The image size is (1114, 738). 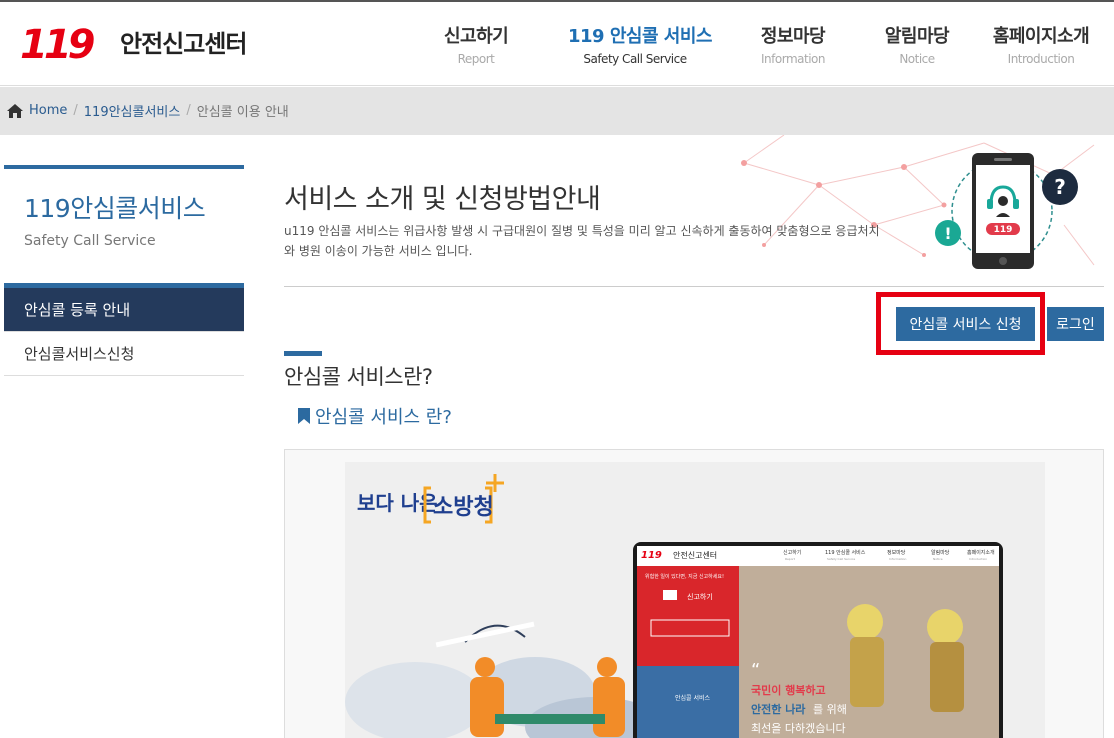 I want to click on nav-introduction: 홈페이지소개 Introduction, so click(x=1041, y=44).